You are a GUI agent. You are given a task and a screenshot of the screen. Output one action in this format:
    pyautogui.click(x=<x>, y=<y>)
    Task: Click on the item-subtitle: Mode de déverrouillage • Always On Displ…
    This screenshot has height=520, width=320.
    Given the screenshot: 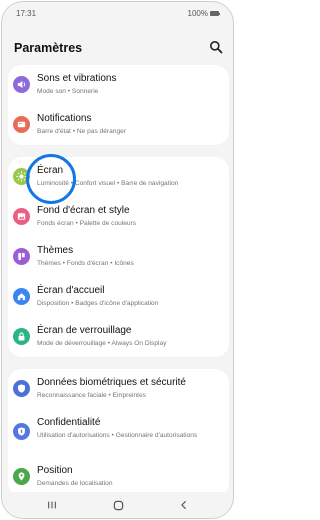 What is the action you would take?
    pyautogui.click(x=102, y=343)
    